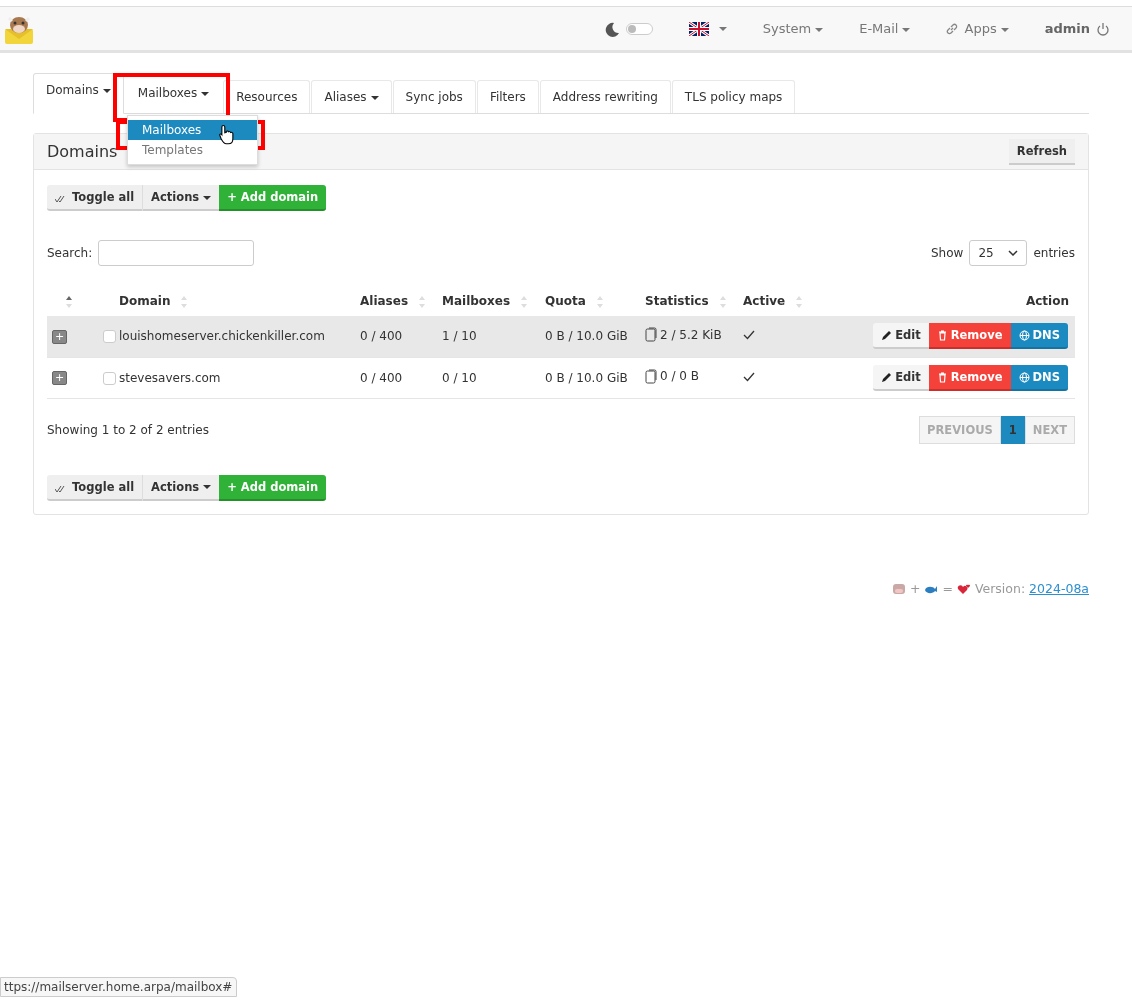 The image size is (1132, 1000). Describe the element at coordinates (459, 336) in the screenshot. I see `table-cell: 1 / 10` at that location.